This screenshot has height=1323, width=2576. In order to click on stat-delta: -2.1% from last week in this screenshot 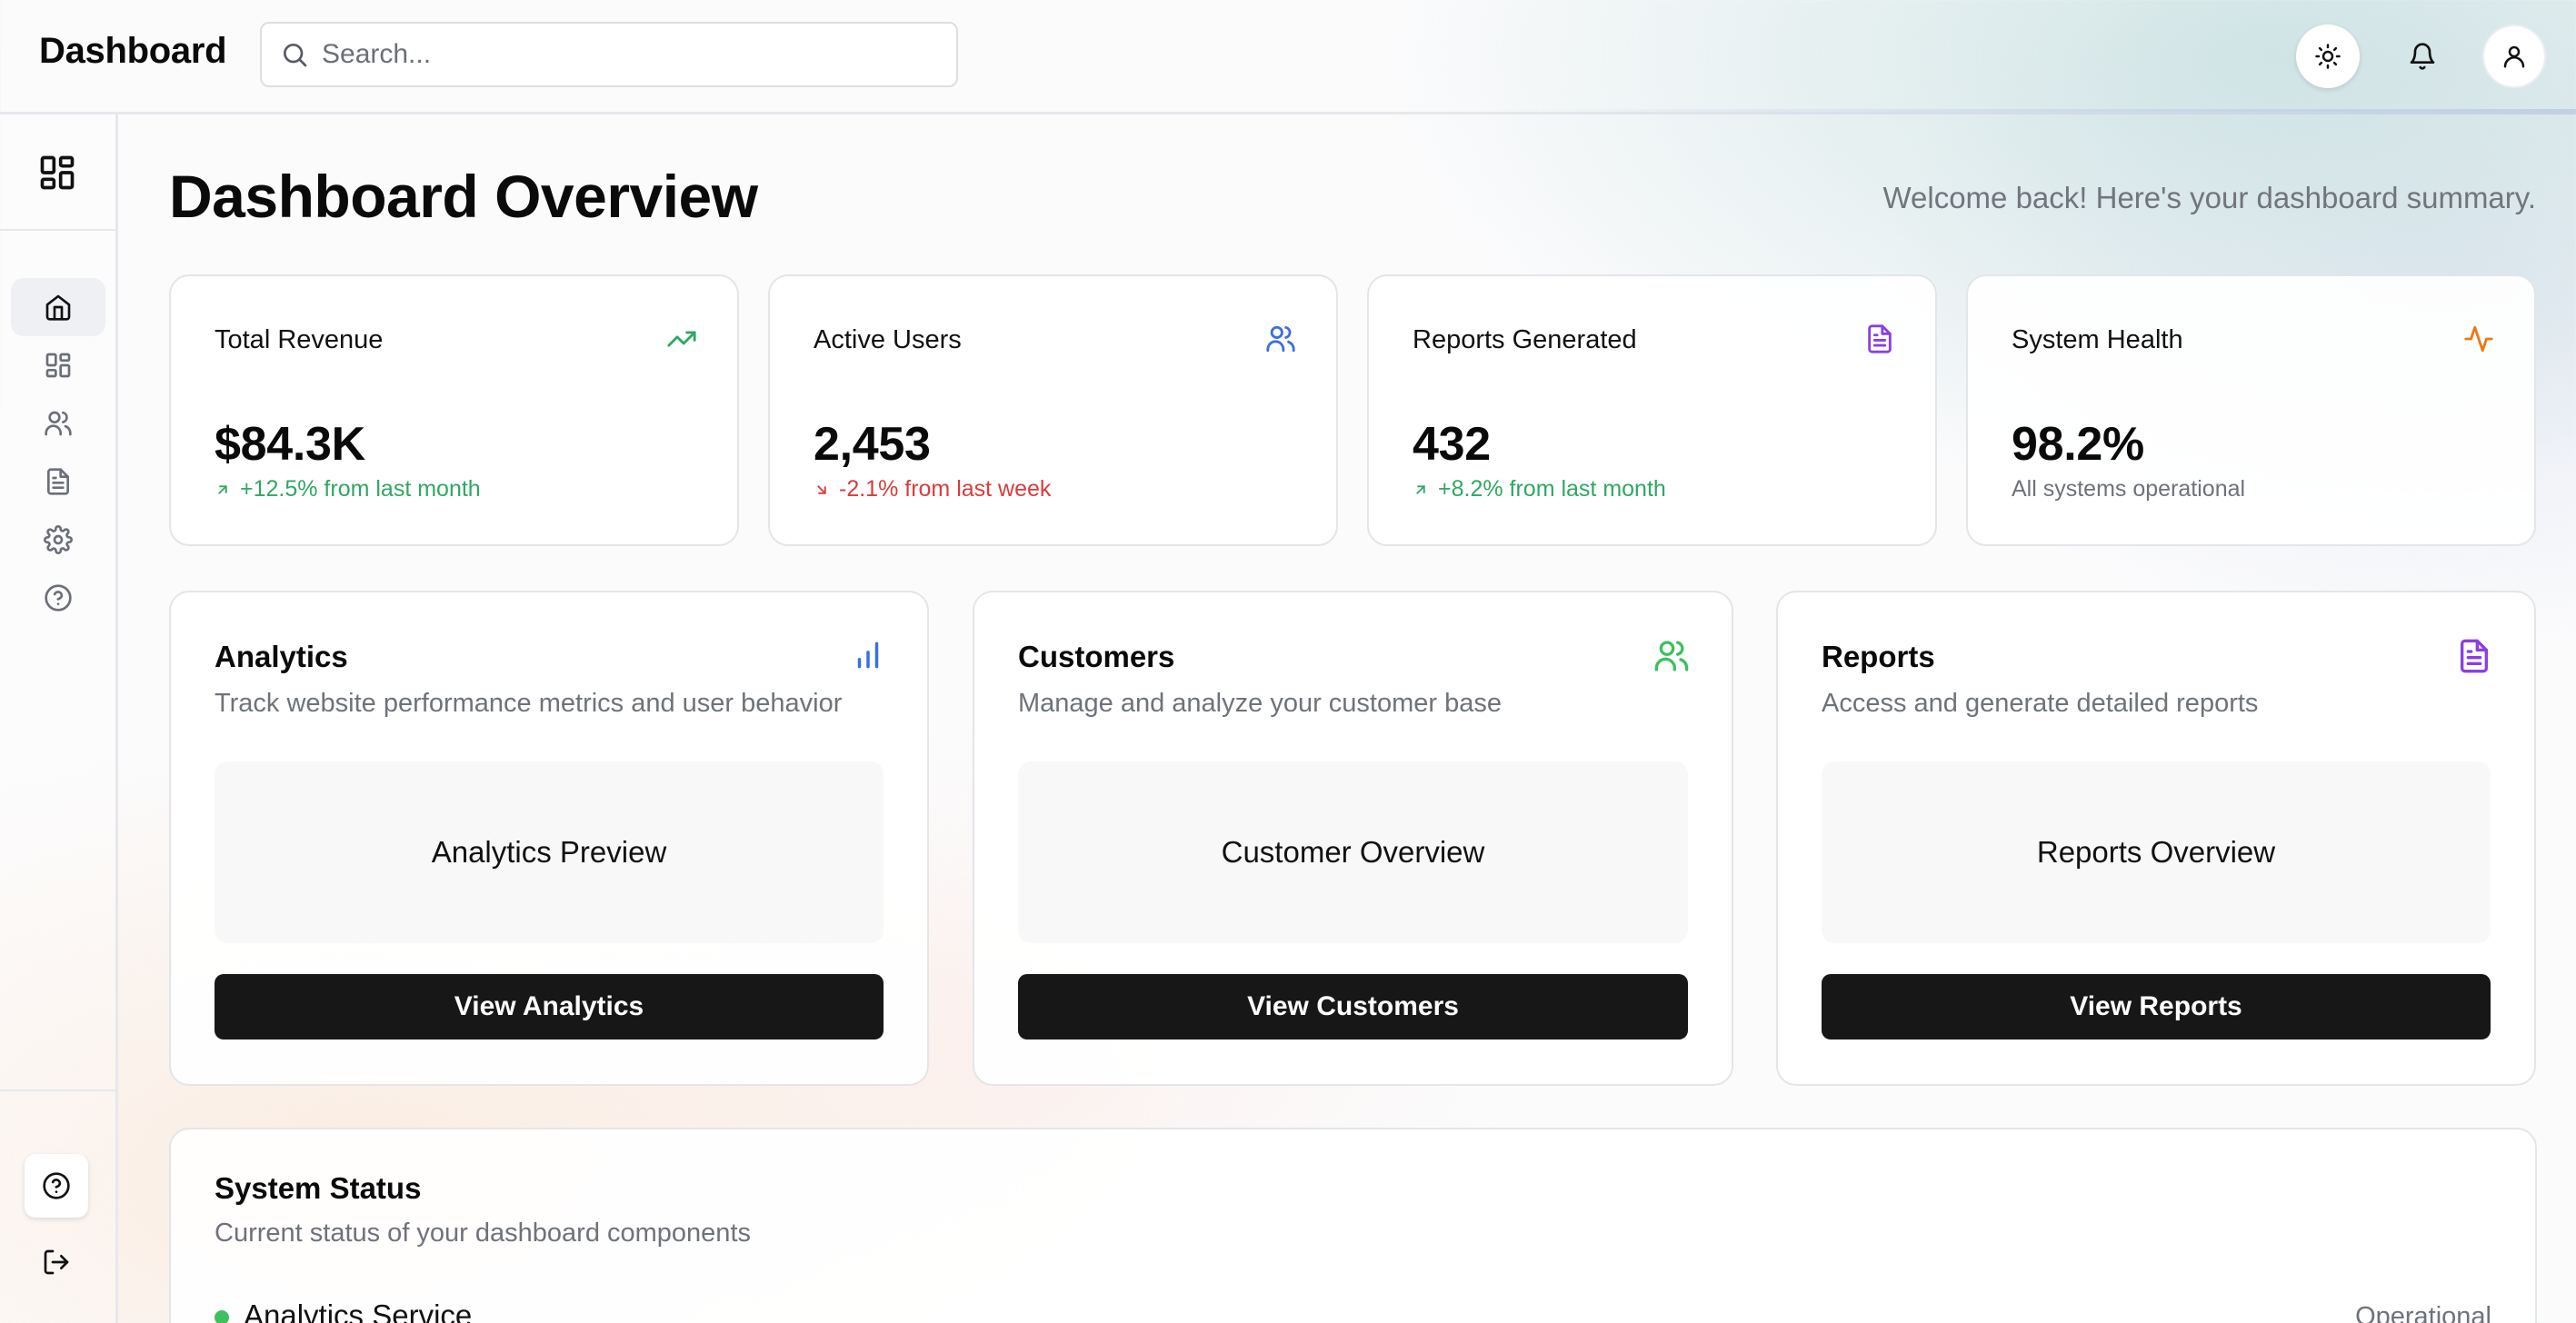, I will do `click(932, 489)`.